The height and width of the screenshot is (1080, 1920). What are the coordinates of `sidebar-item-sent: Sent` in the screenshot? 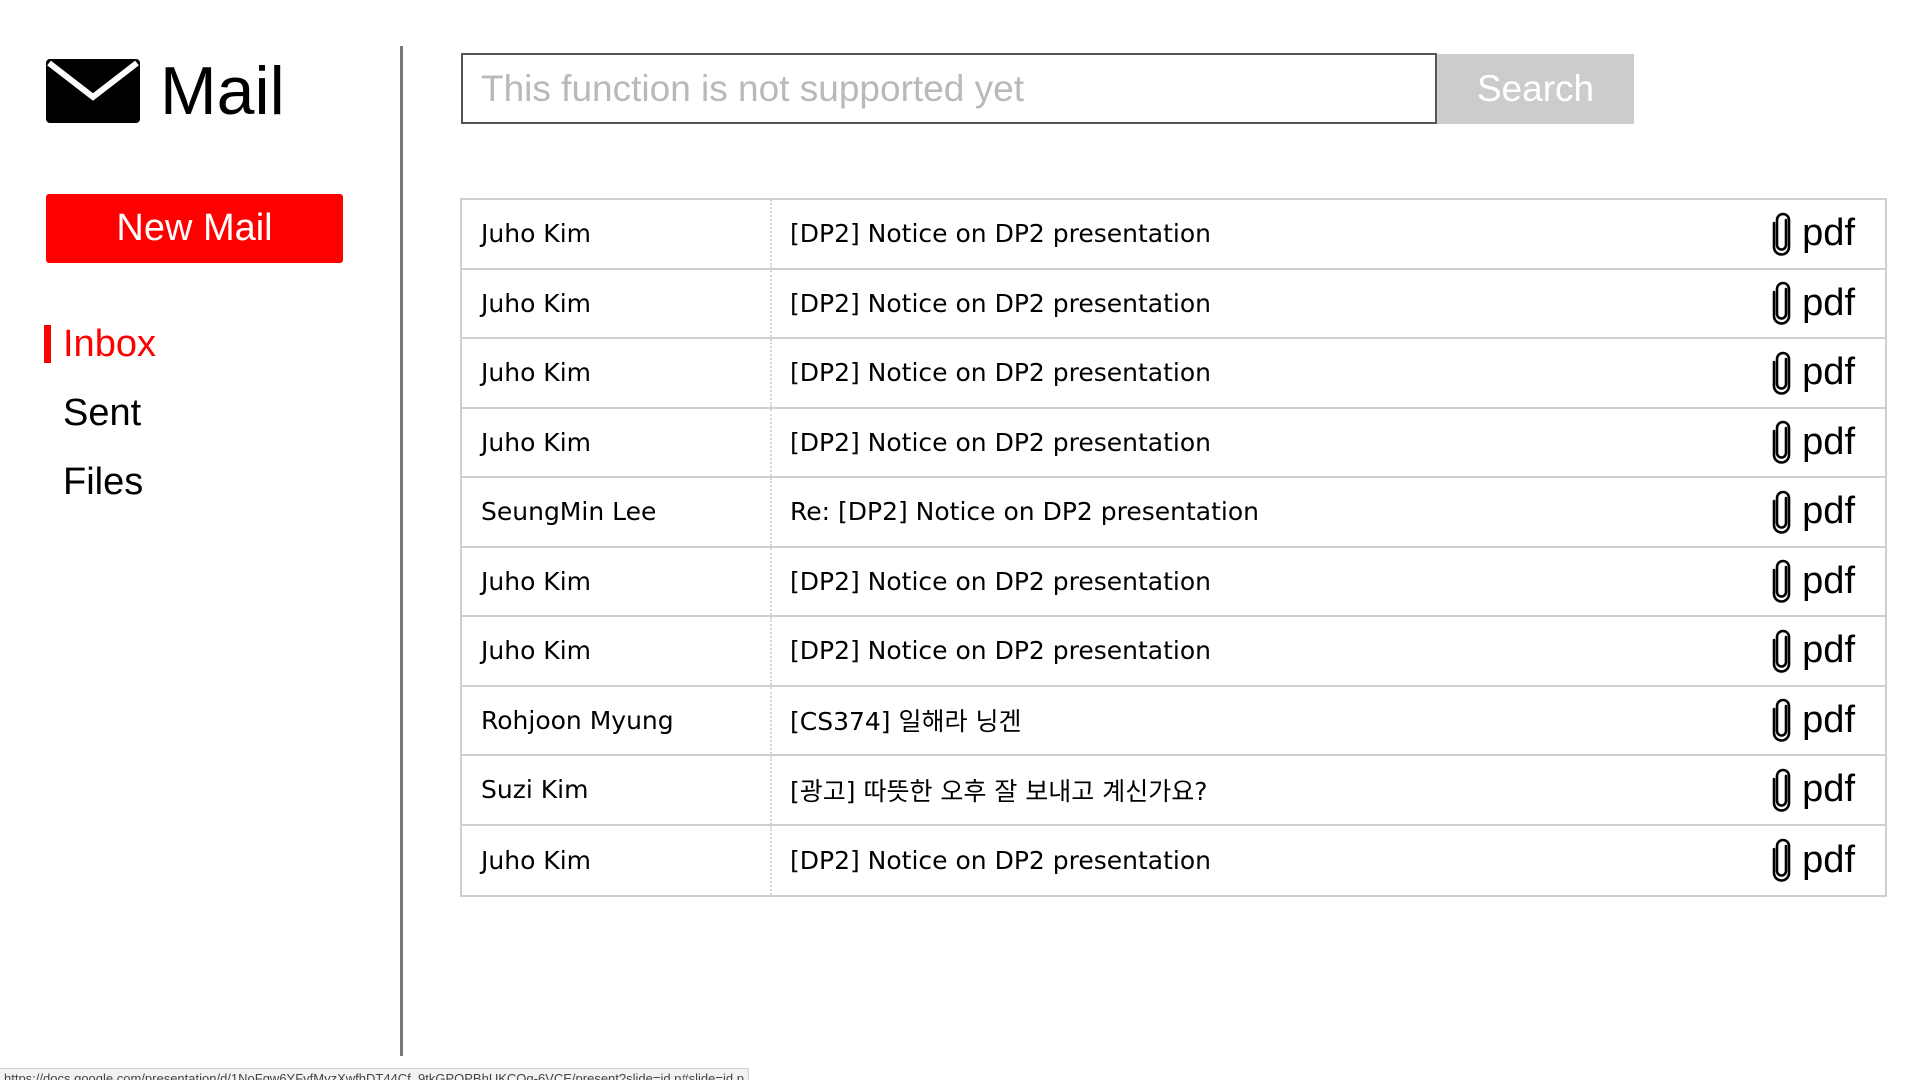 It's located at (100, 421).